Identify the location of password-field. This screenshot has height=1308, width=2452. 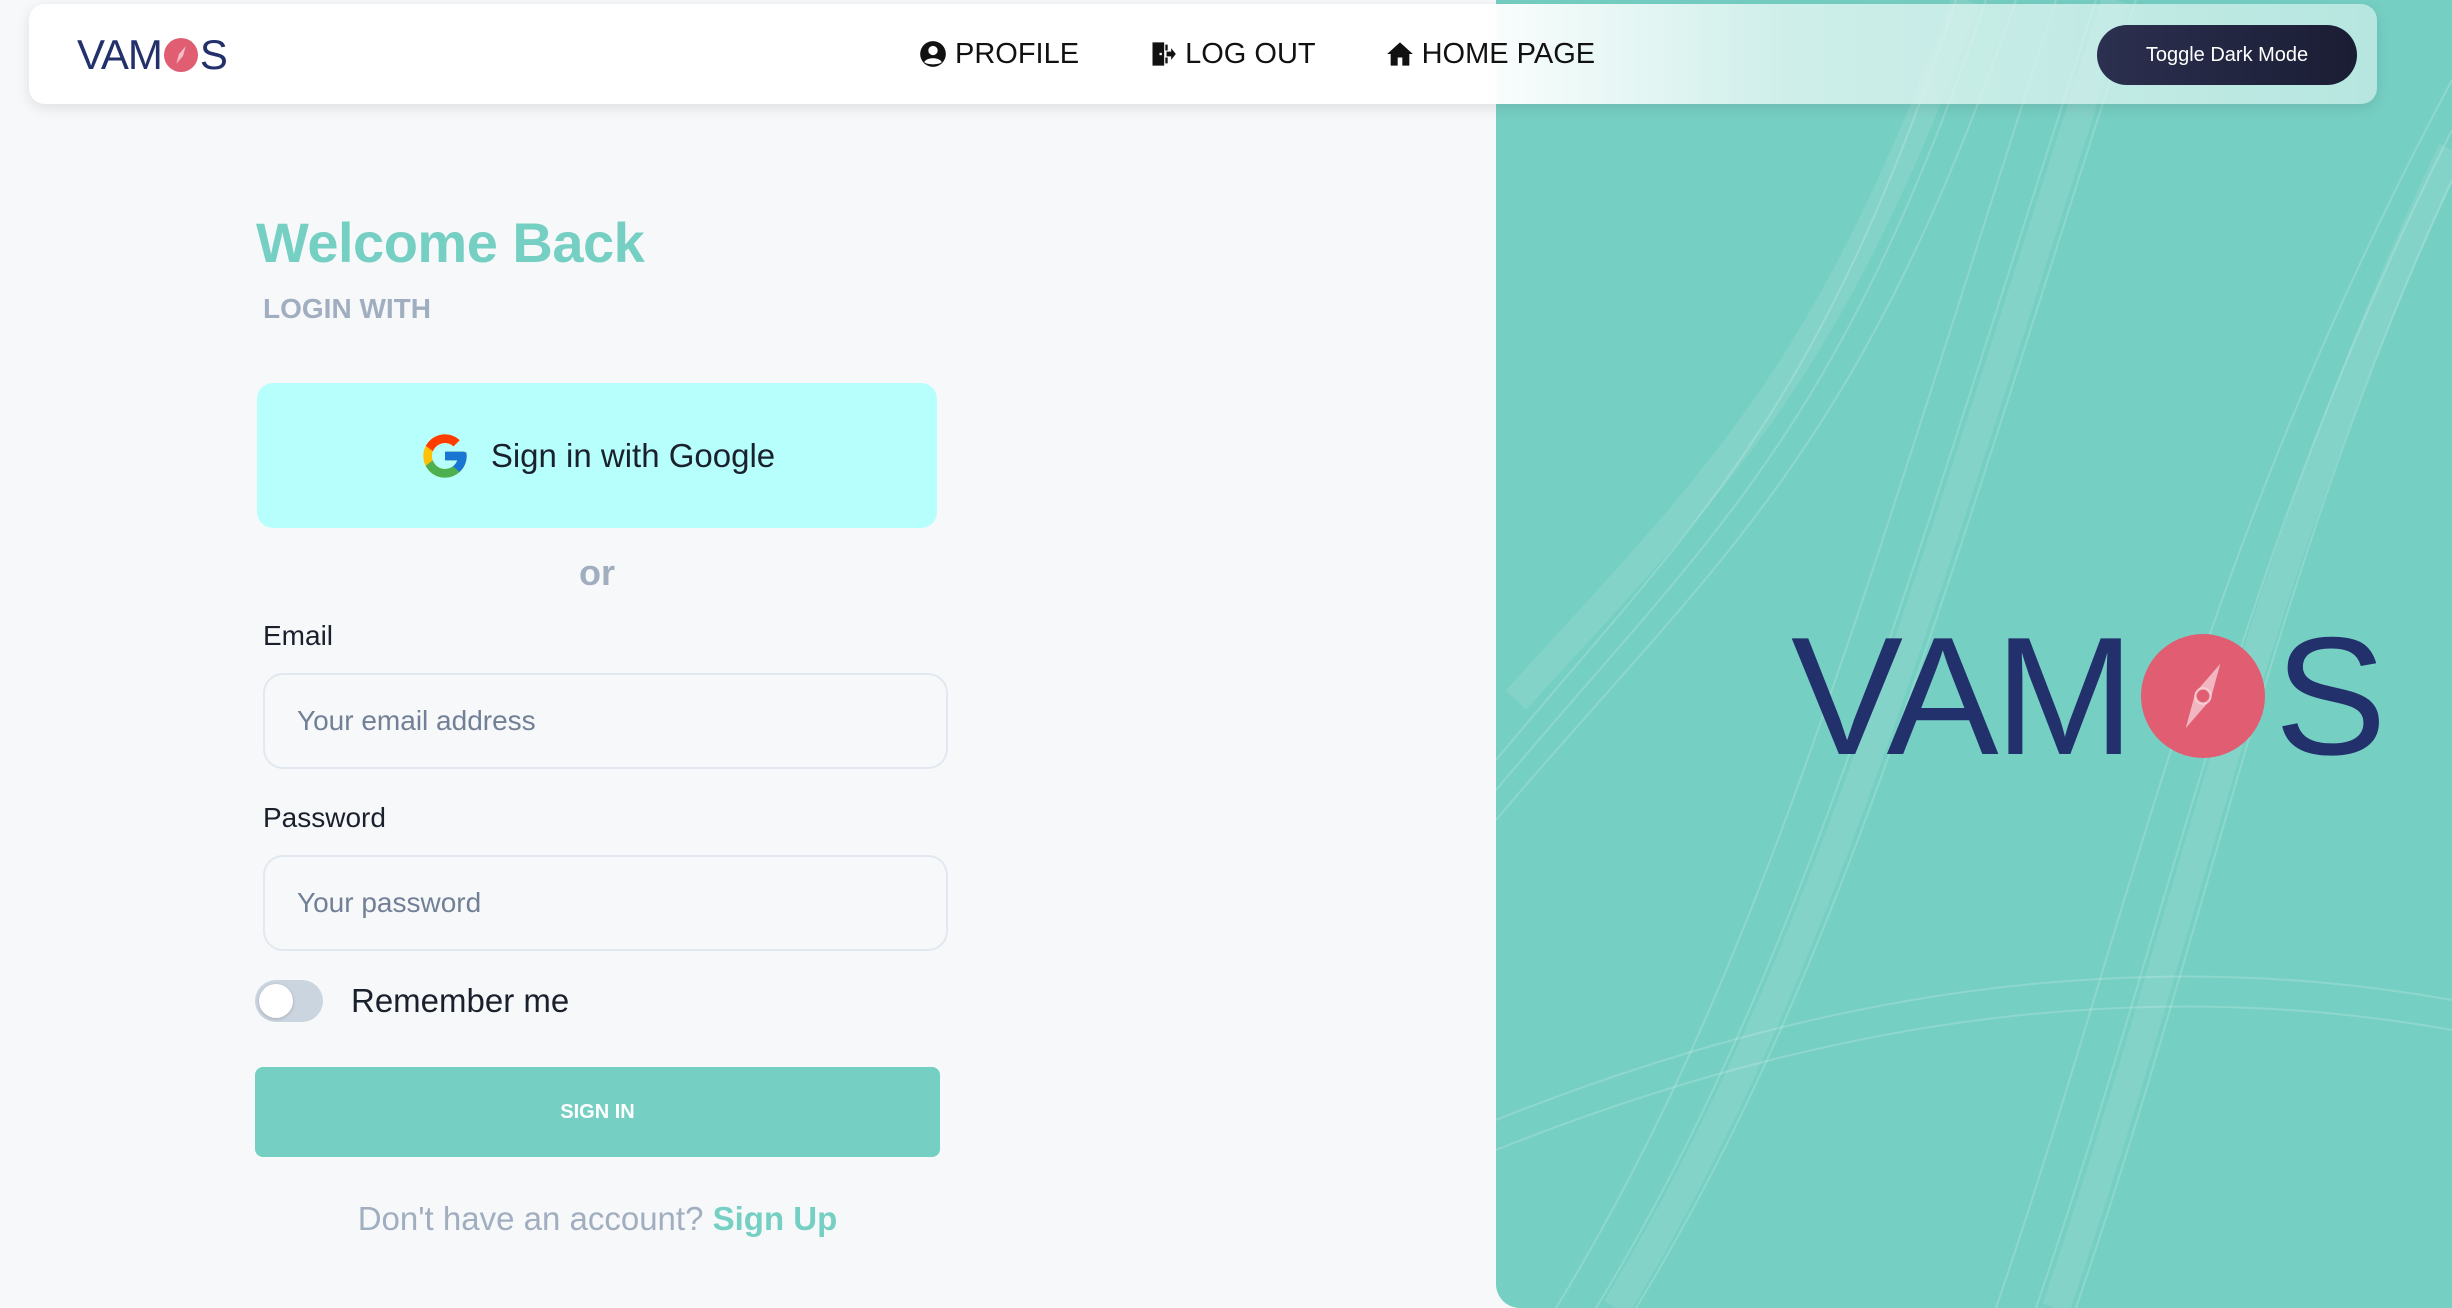
(605, 903).